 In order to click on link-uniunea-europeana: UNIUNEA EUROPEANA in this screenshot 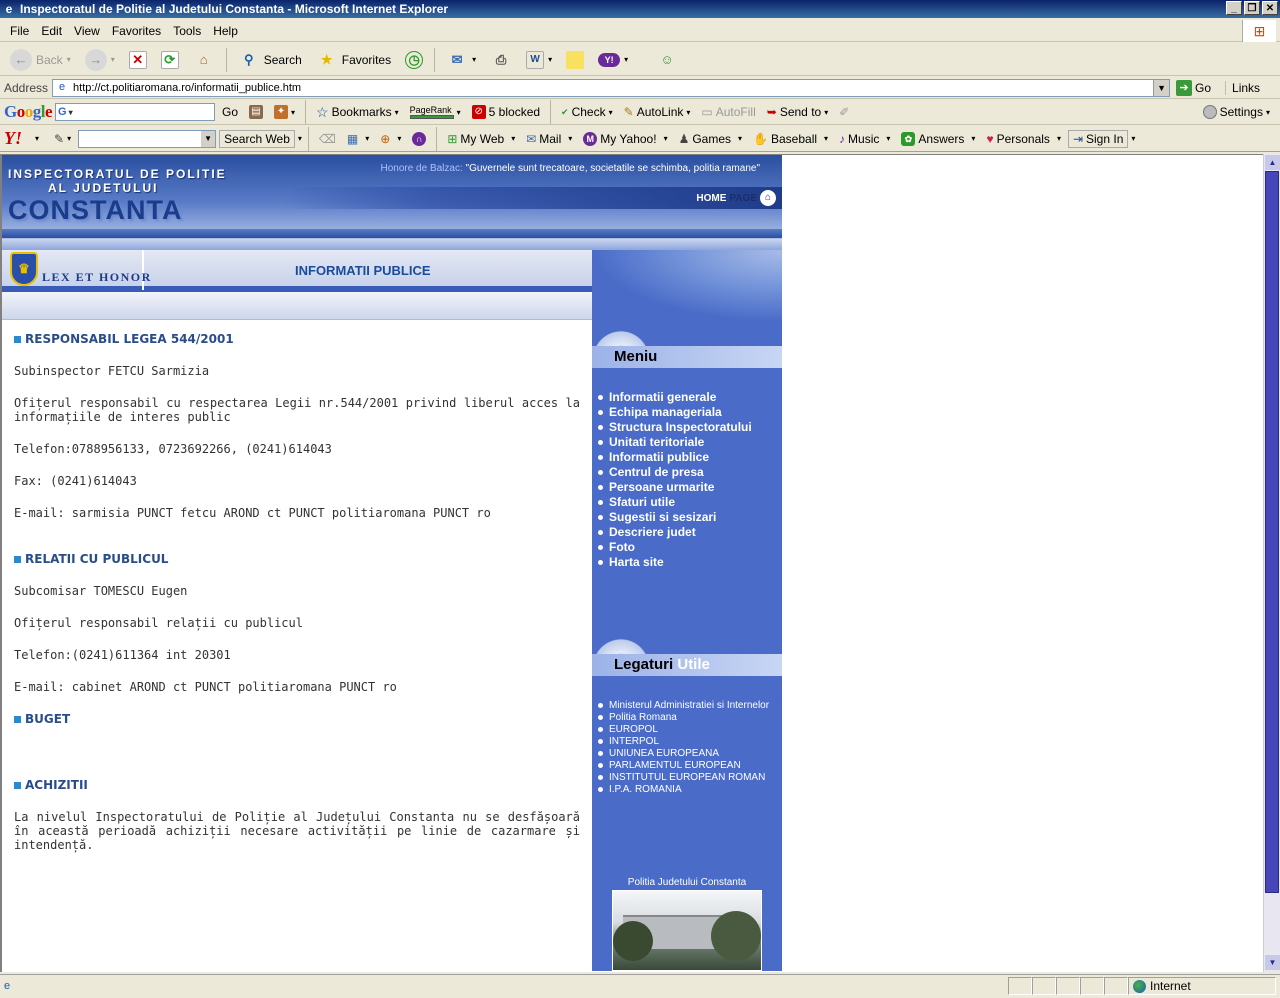, I will do `click(690, 754)`.